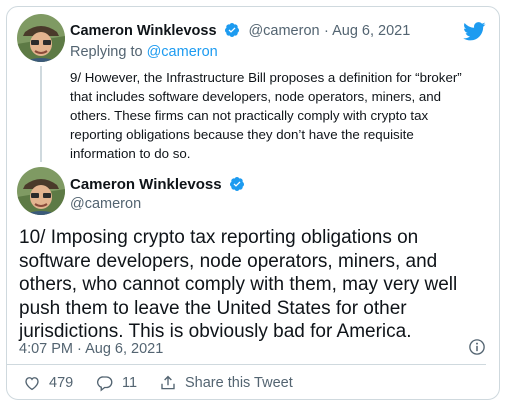  What do you see at coordinates (477, 349) in the screenshot?
I see `info-icon` at bounding box center [477, 349].